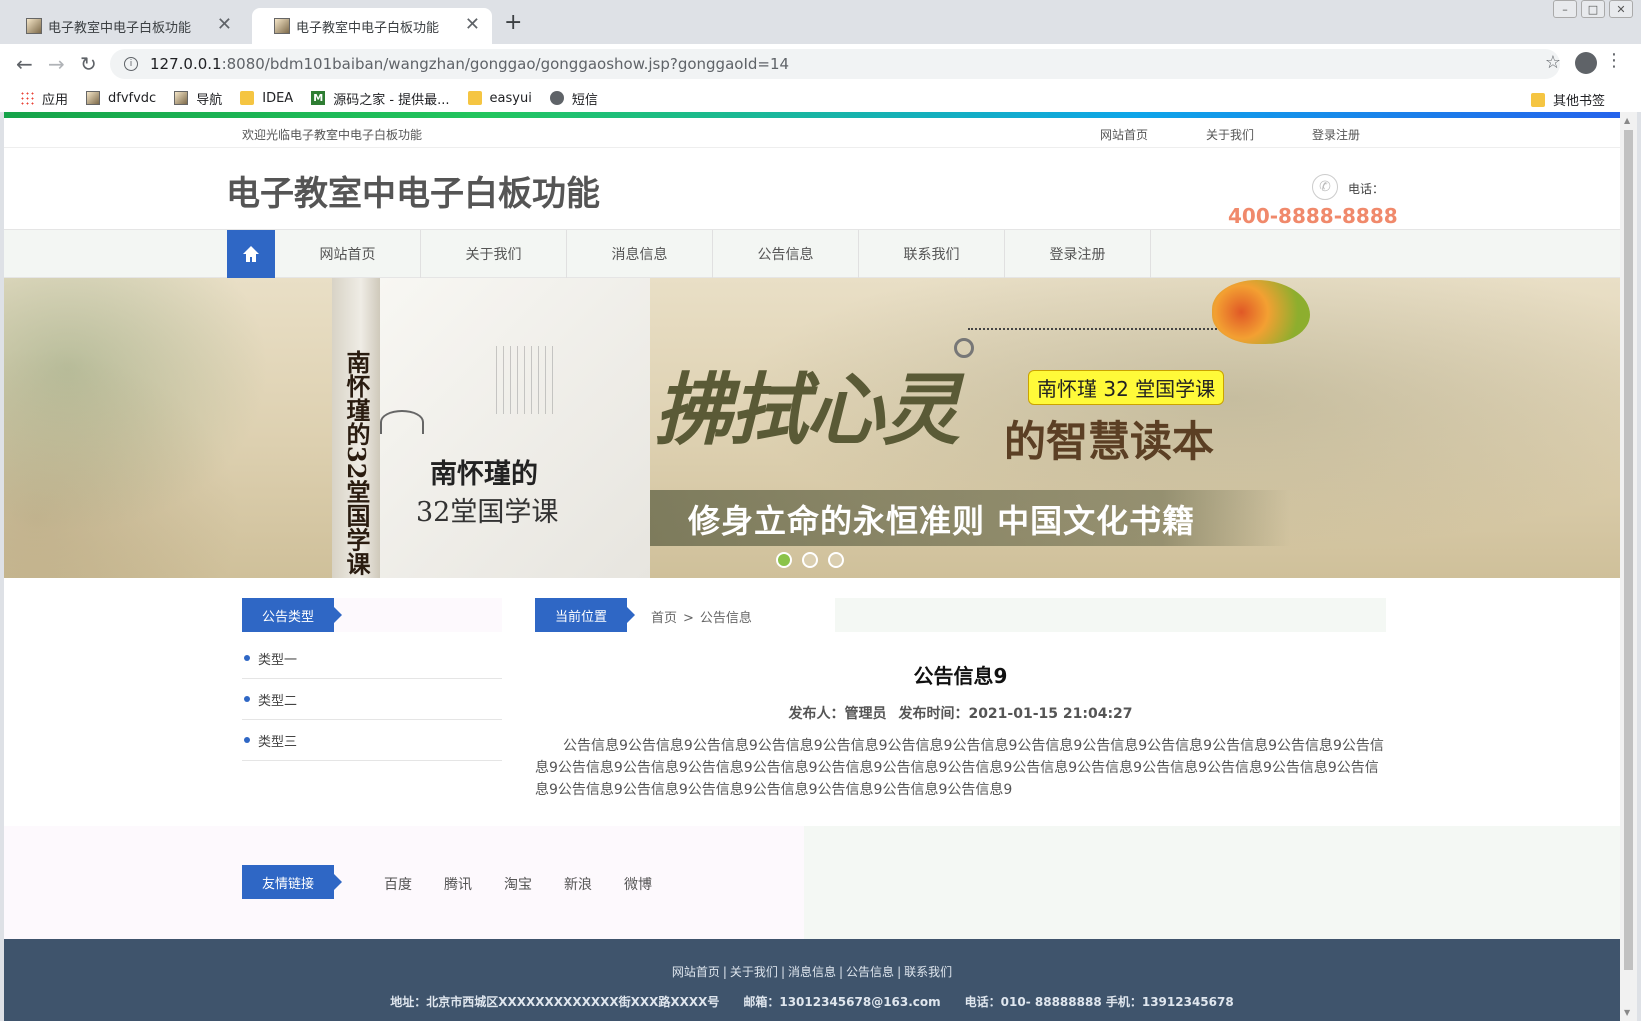 The image size is (1641, 1021). Describe the element at coordinates (1099, 1002) in the screenshot. I see `footer-phone: 电话：010- 88888888 手机：13912345678` at that location.